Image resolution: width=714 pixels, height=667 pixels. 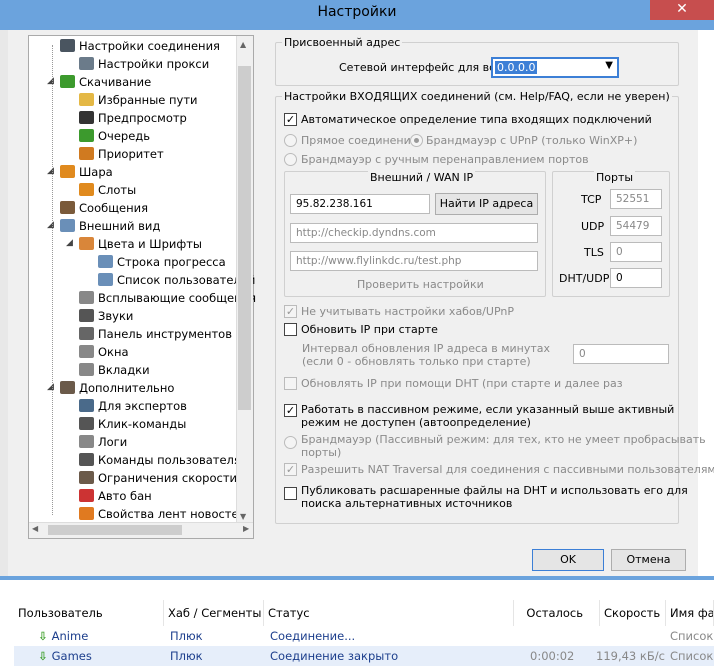 What do you see at coordinates (591, 199) in the screenshot?
I see `tcp-label: TCP` at bounding box center [591, 199].